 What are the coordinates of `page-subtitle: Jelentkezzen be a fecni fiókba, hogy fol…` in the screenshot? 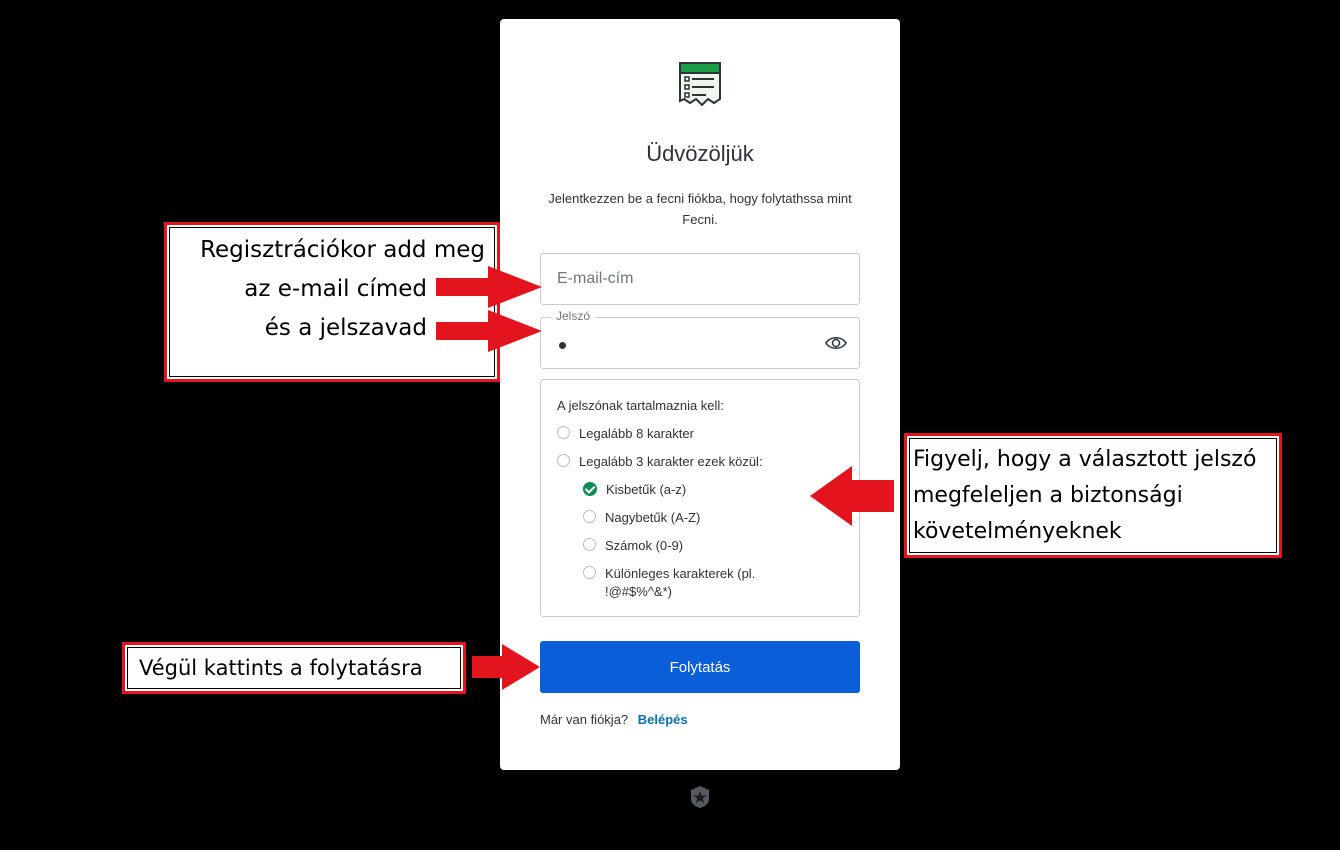 It's located at (700, 209).